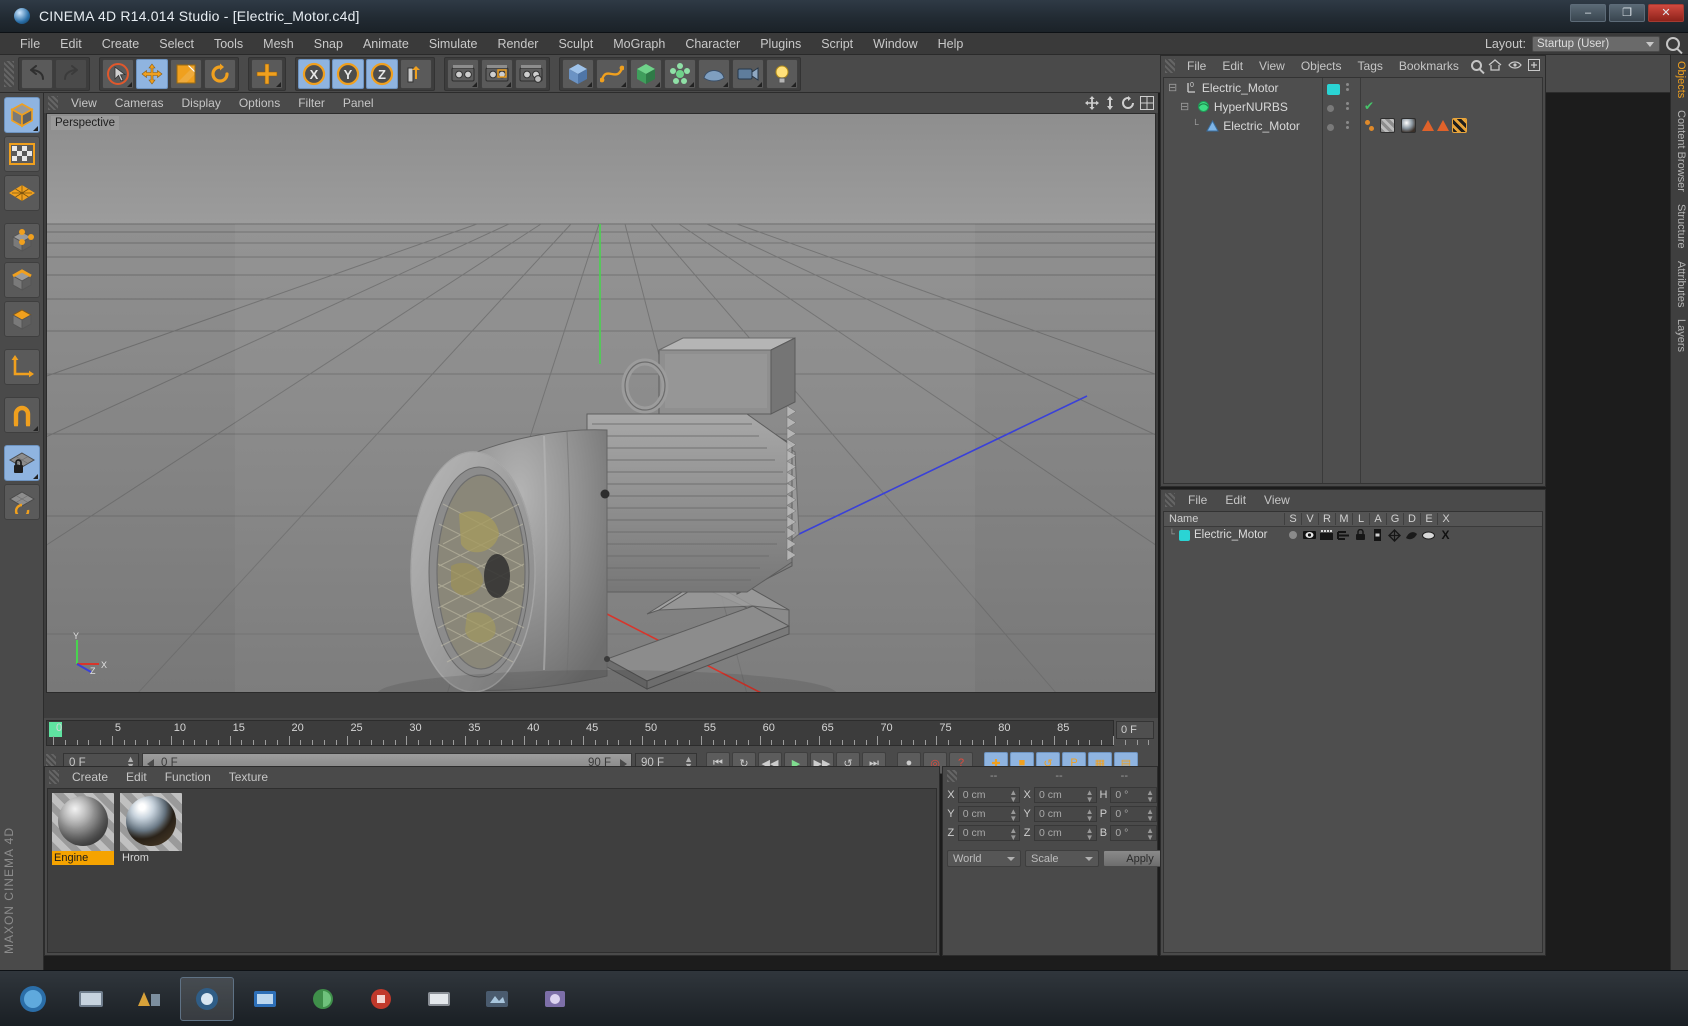 This screenshot has height=1026, width=1688. What do you see at coordinates (1370, 66) in the screenshot?
I see `object-menu-tags: Tags` at bounding box center [1370, 66].